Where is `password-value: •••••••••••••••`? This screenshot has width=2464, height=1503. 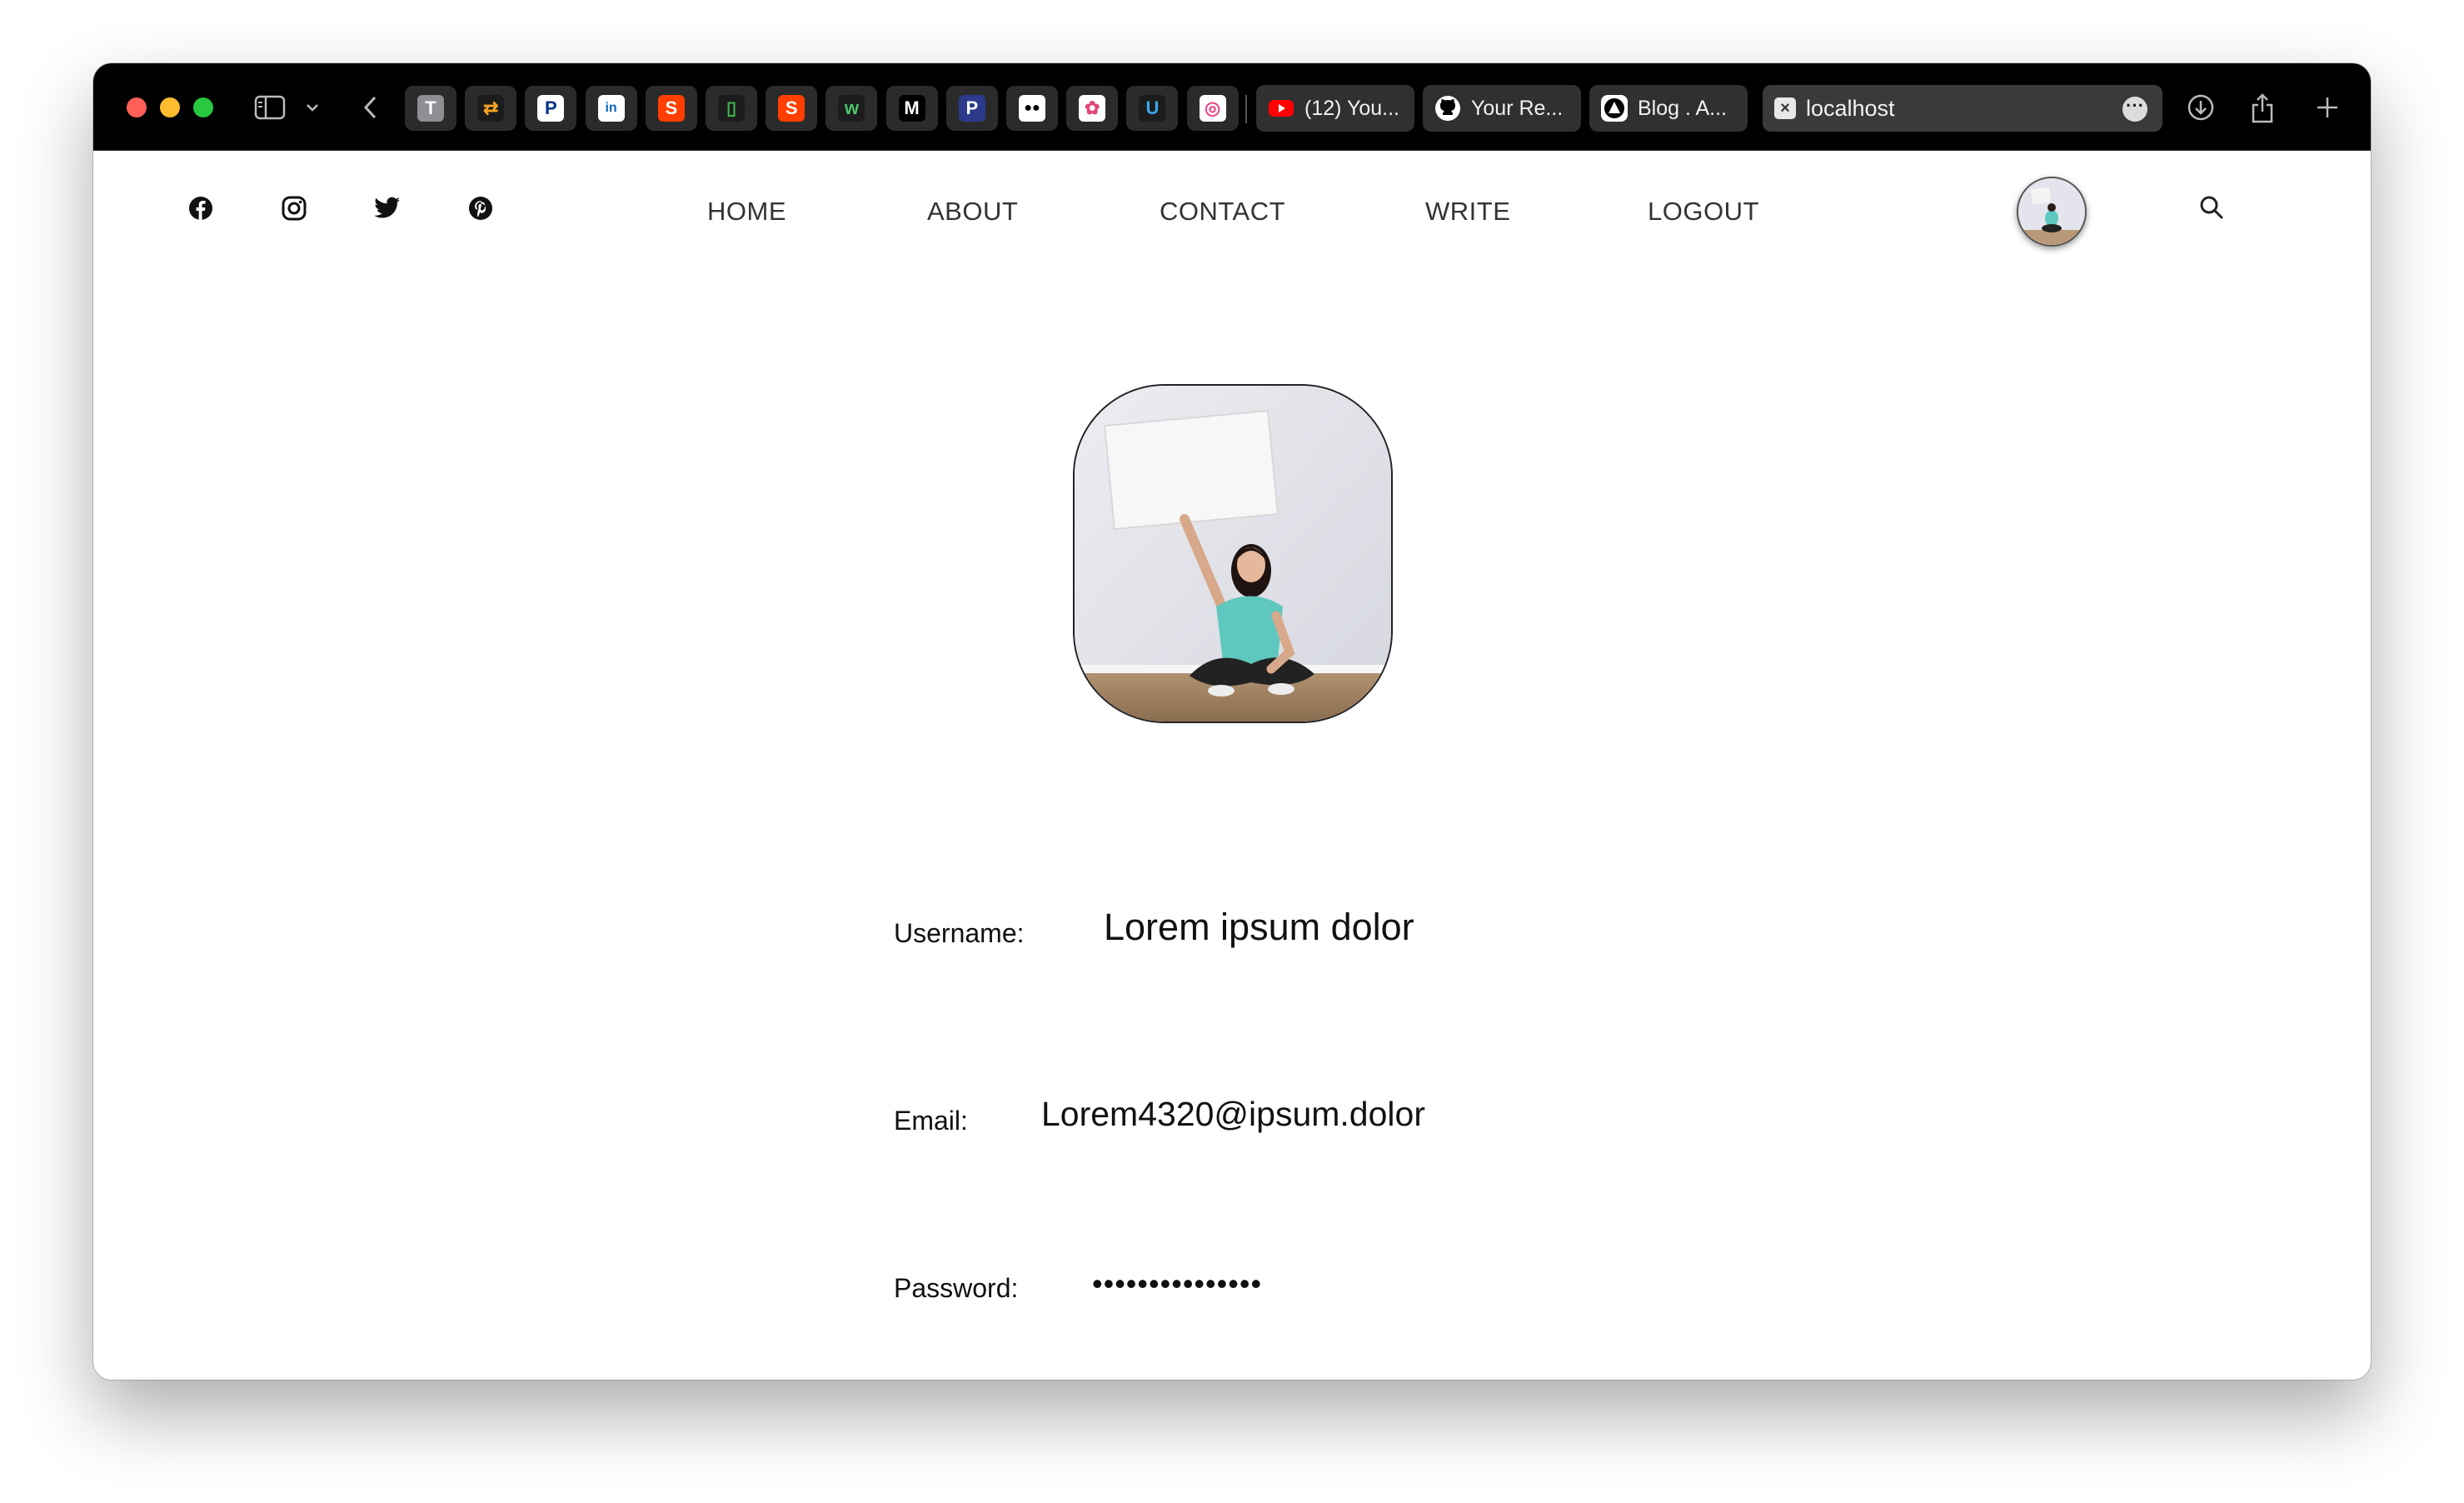
password-value: ••••••••••••••• is located at coordinates (1177, 1283).